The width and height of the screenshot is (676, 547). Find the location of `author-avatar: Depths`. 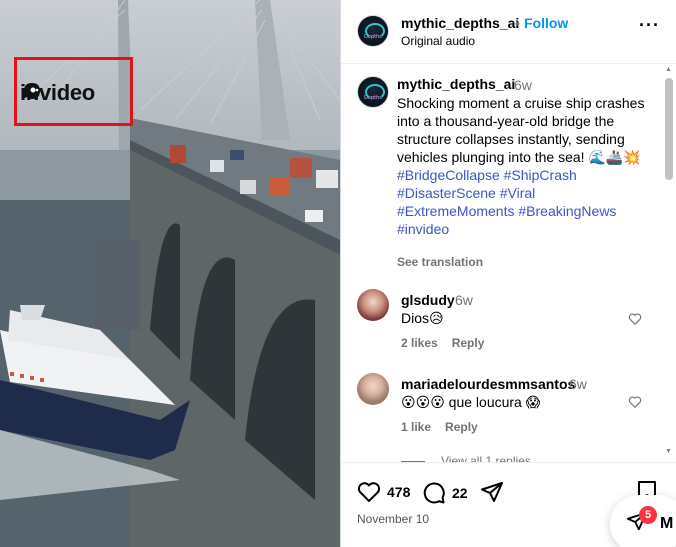

author-avatar: Depths is located at coordinates (373, 31).